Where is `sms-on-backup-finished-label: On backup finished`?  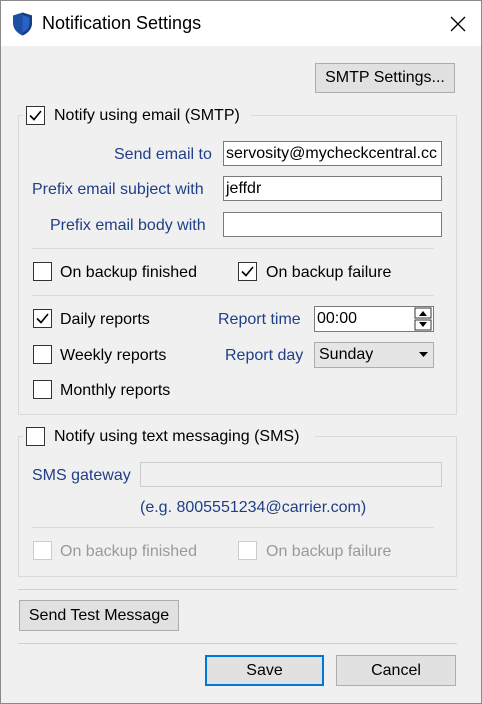 sms-on-backup-finished-label: On backup finished is located at coordinates (128, 551).